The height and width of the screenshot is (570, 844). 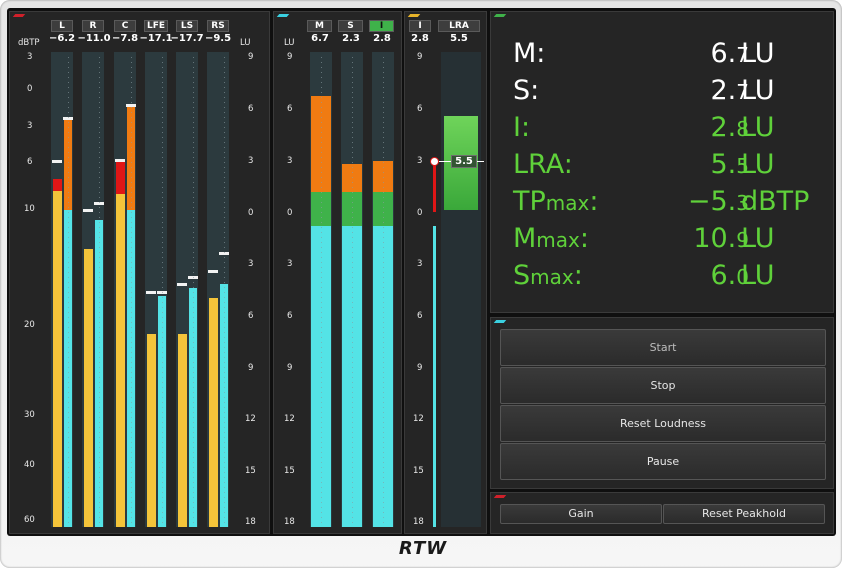 I want to click on integrated-indicator-cyan, so click(x=434, y=376).